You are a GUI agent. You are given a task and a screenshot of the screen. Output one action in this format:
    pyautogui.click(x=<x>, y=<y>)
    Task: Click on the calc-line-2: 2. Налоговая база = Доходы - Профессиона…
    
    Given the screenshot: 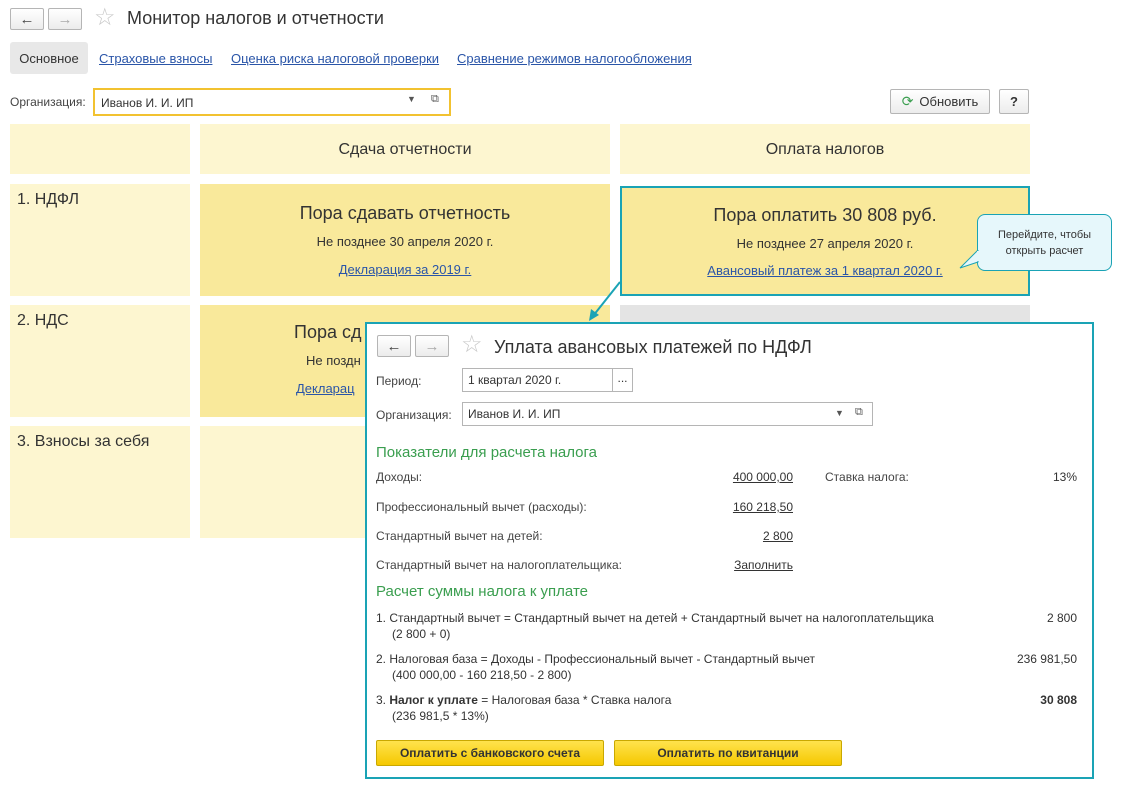 What is the action you would take?
    pyautogui.click(x=596, y=659)
    